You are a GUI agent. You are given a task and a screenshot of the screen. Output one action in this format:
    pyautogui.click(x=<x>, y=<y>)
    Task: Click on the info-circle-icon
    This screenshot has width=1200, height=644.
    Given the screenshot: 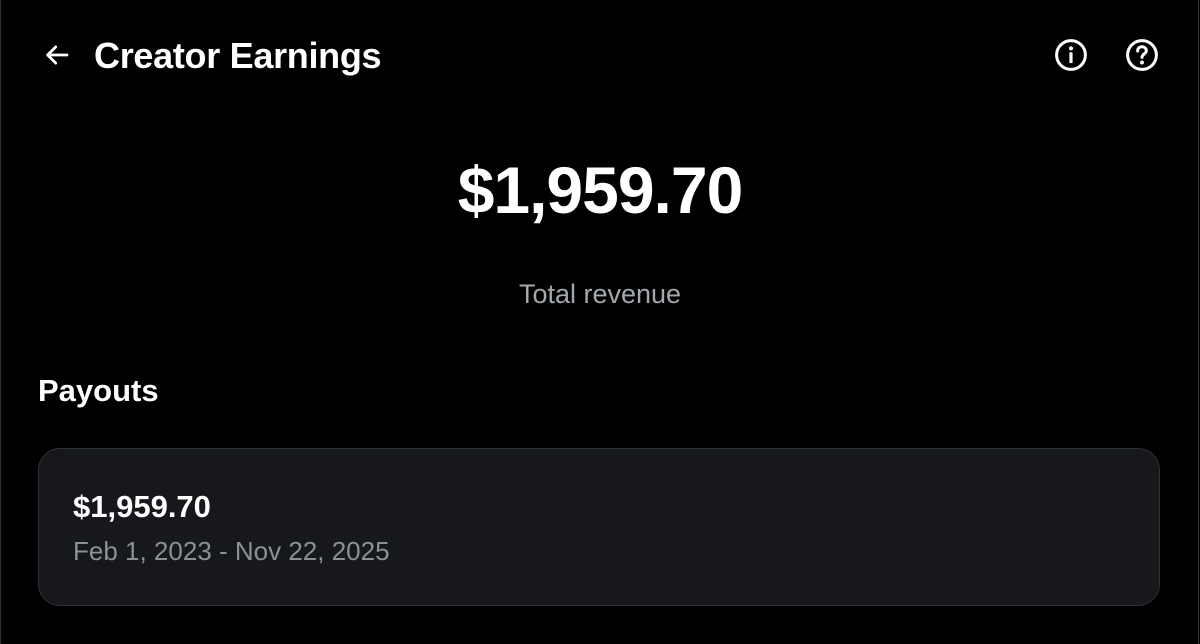 What is the action you would take?
    pyautogui.click(x=1071, y=57)
    